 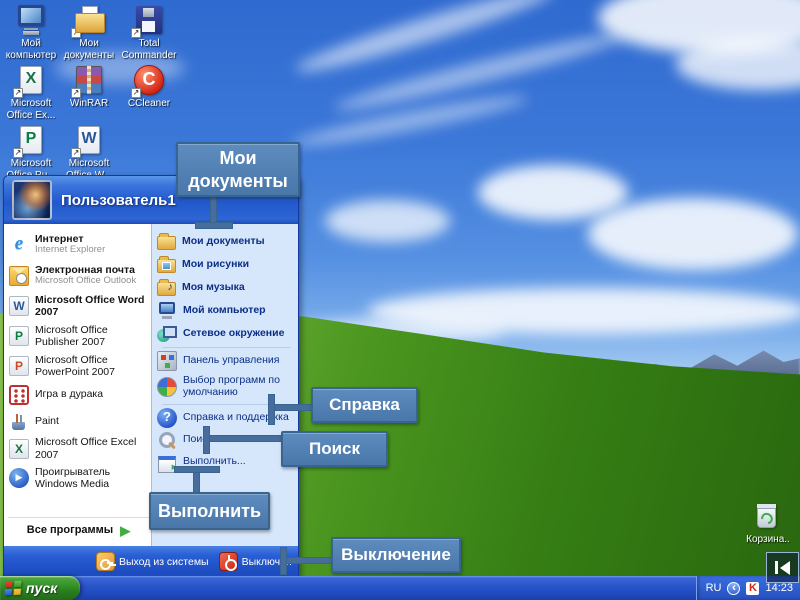 I want to click on cirrus-cloud, so click(x=410, y=121).